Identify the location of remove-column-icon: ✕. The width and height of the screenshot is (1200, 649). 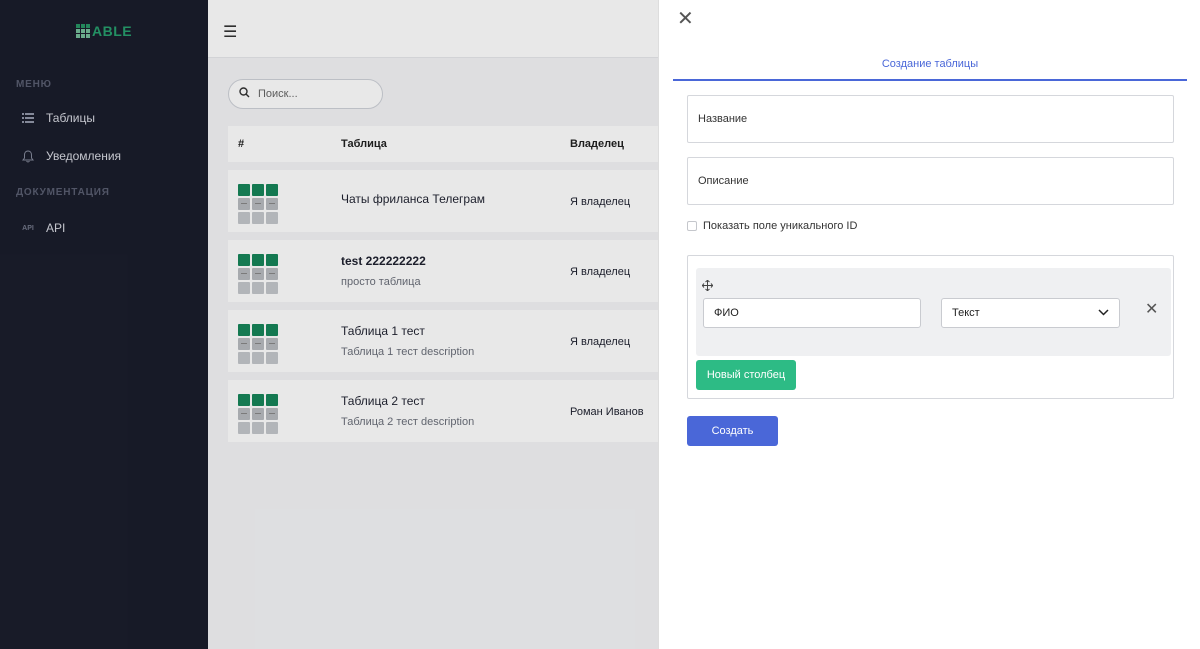
(1151, 310).